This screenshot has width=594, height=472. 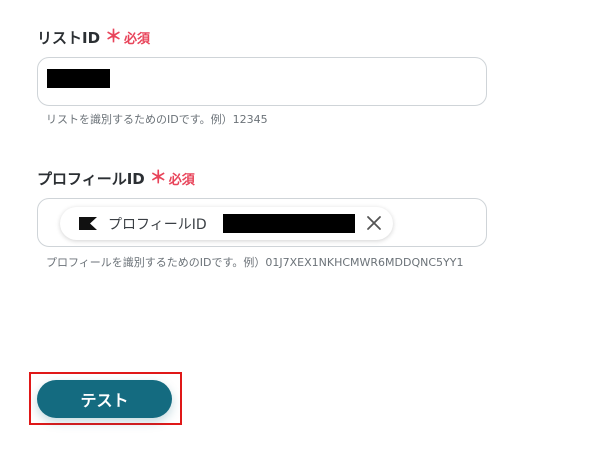 I want to click on profile-id-label: プロフィールID ＊ 必須, so click(x=116, y=178).